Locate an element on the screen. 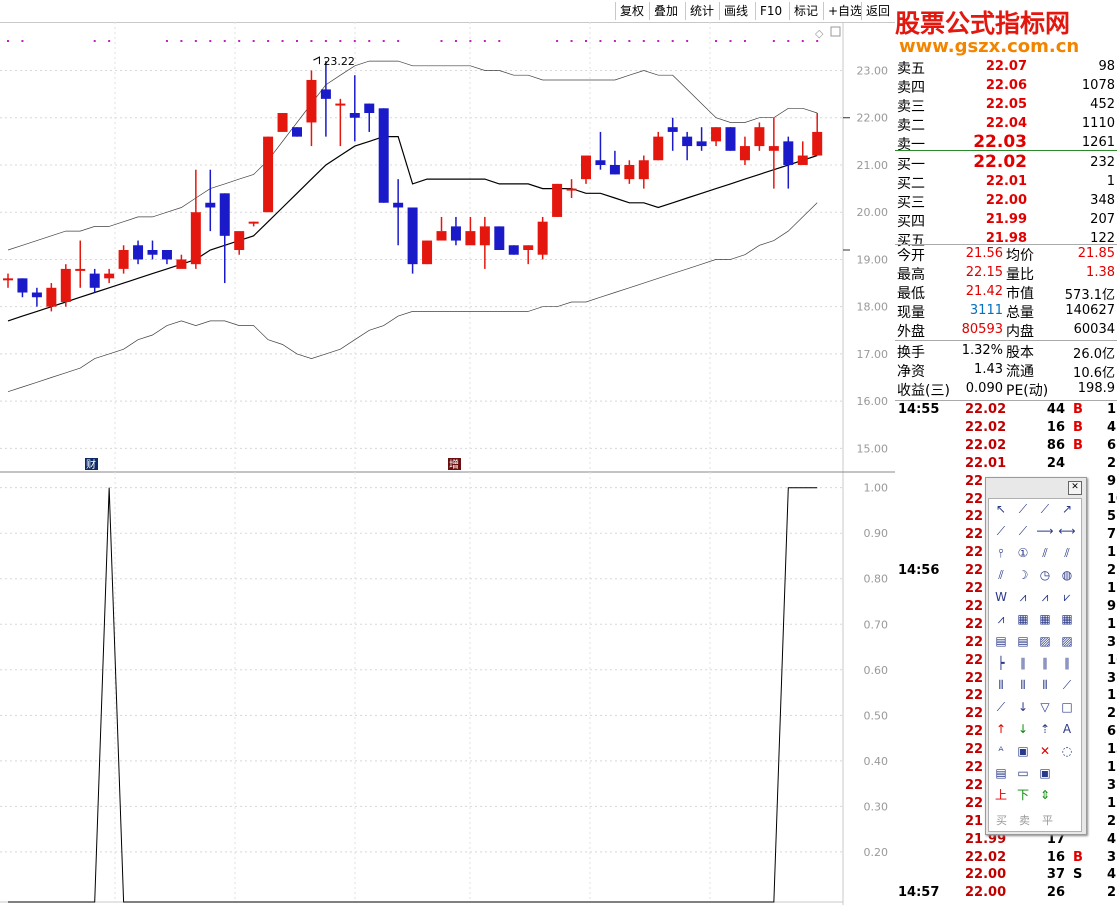 The height and width of the screenshot is (905, 1117). bar-pattern-icon: ⦀ is located at coordinates (1001, 685).